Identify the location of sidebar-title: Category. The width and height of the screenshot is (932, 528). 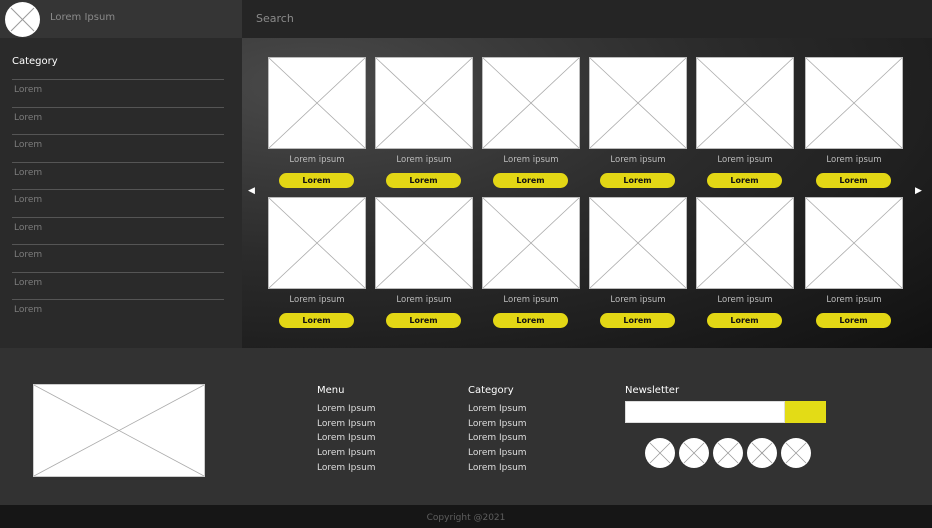
(35, 61).